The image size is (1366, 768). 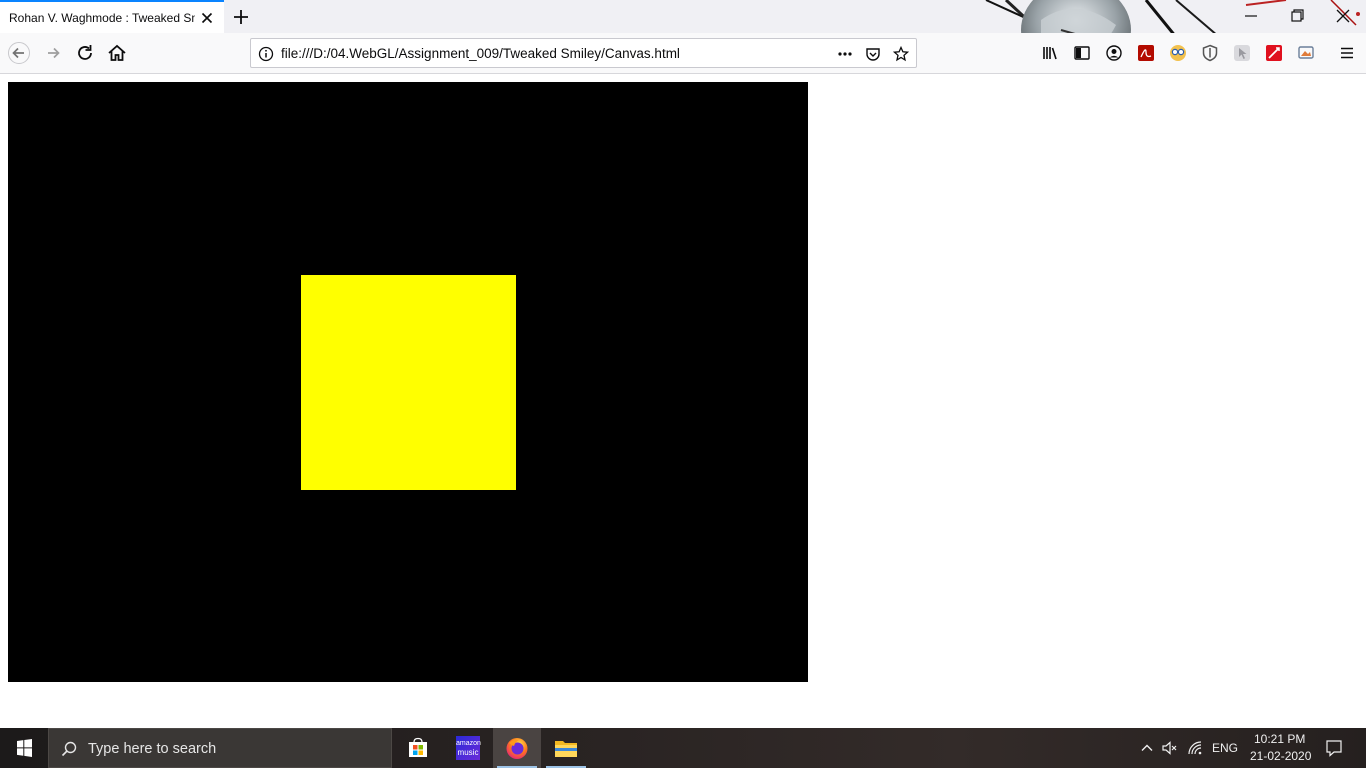 I want to click on amazon-music-app: amazon music, so click(x=468, y=748).